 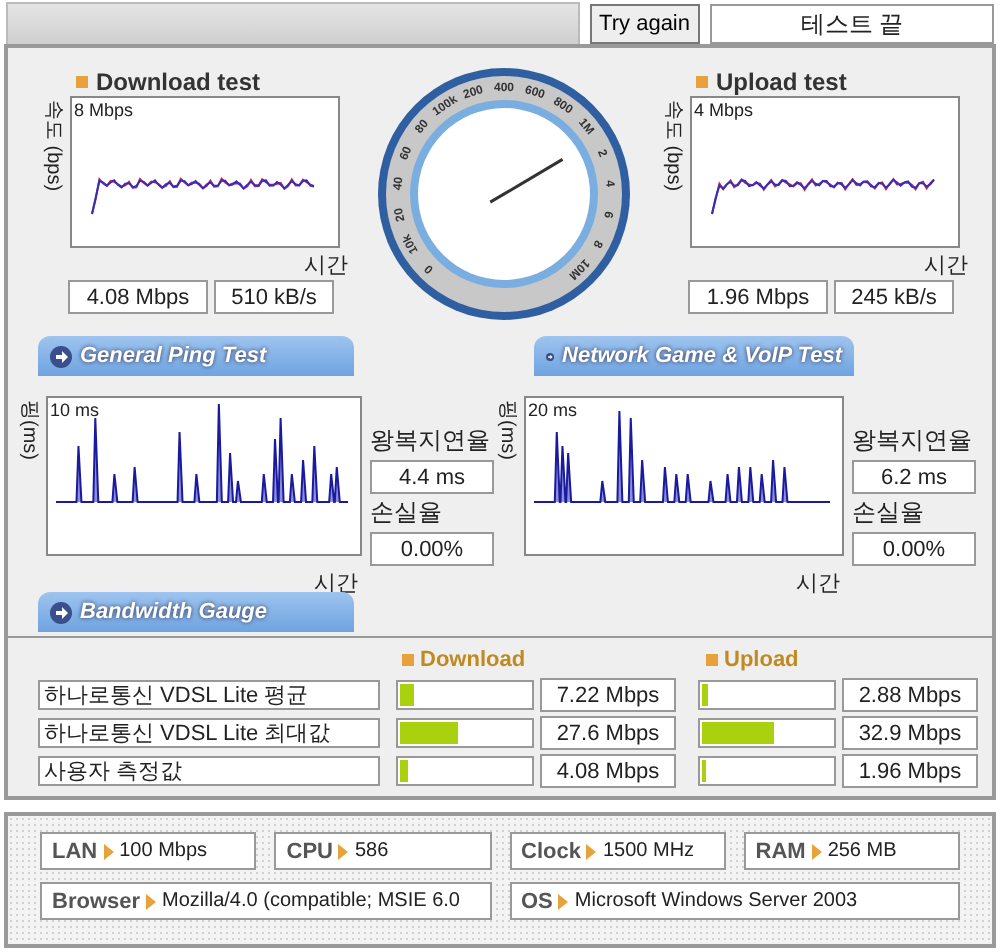 I want to click on column-header: Upload, so click(x=761, y=660).